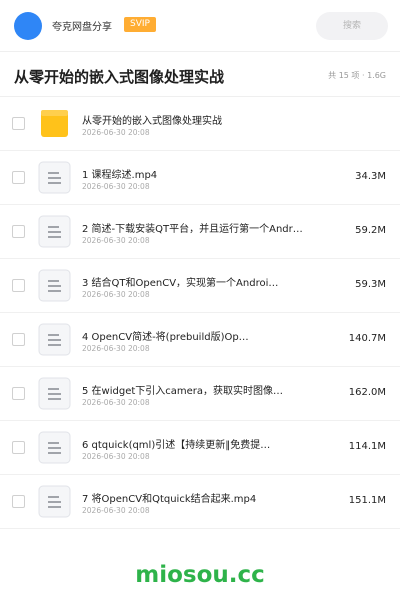  Describe the element at coordinates (367, 500) in the screenshot. I see `file-size: 151.1M` at that location.